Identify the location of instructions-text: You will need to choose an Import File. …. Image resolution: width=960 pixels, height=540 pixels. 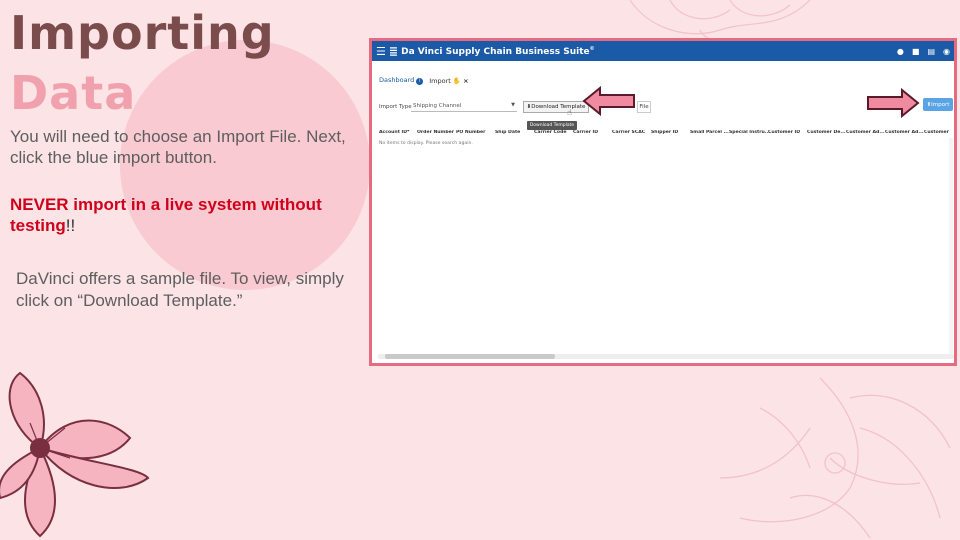
(178, 147).